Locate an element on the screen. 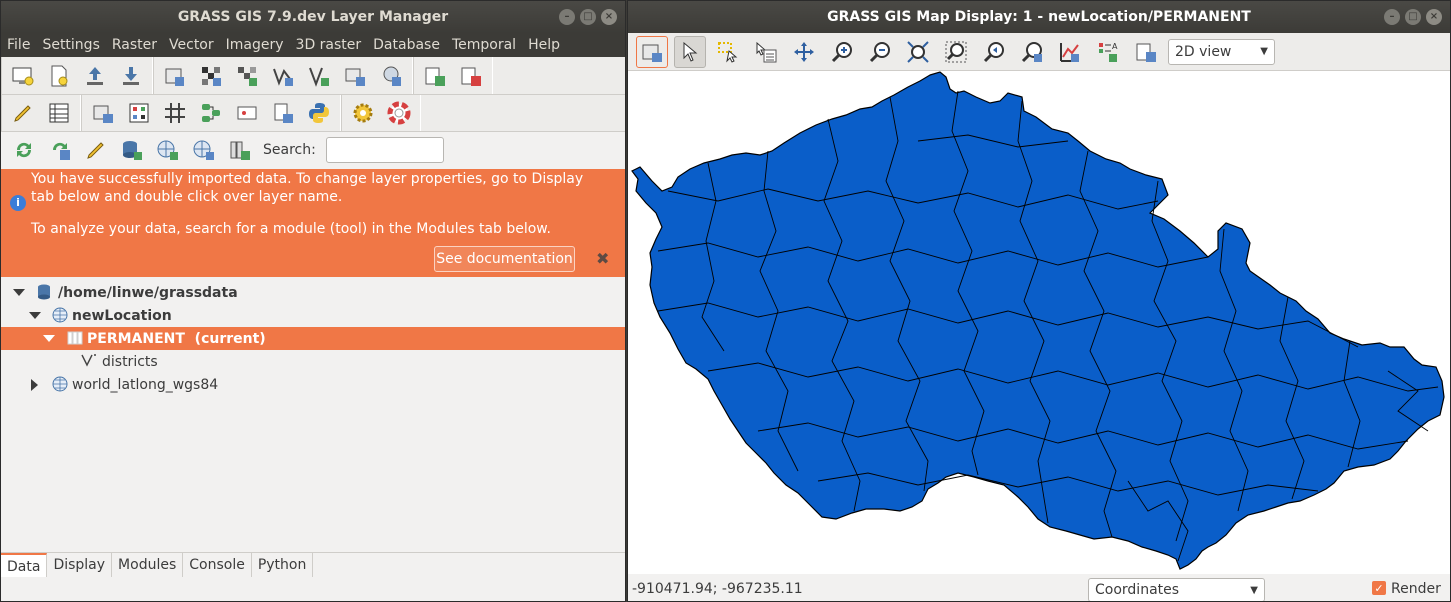  see-documentation-button: See documentation is located at coordinates (504, 259).